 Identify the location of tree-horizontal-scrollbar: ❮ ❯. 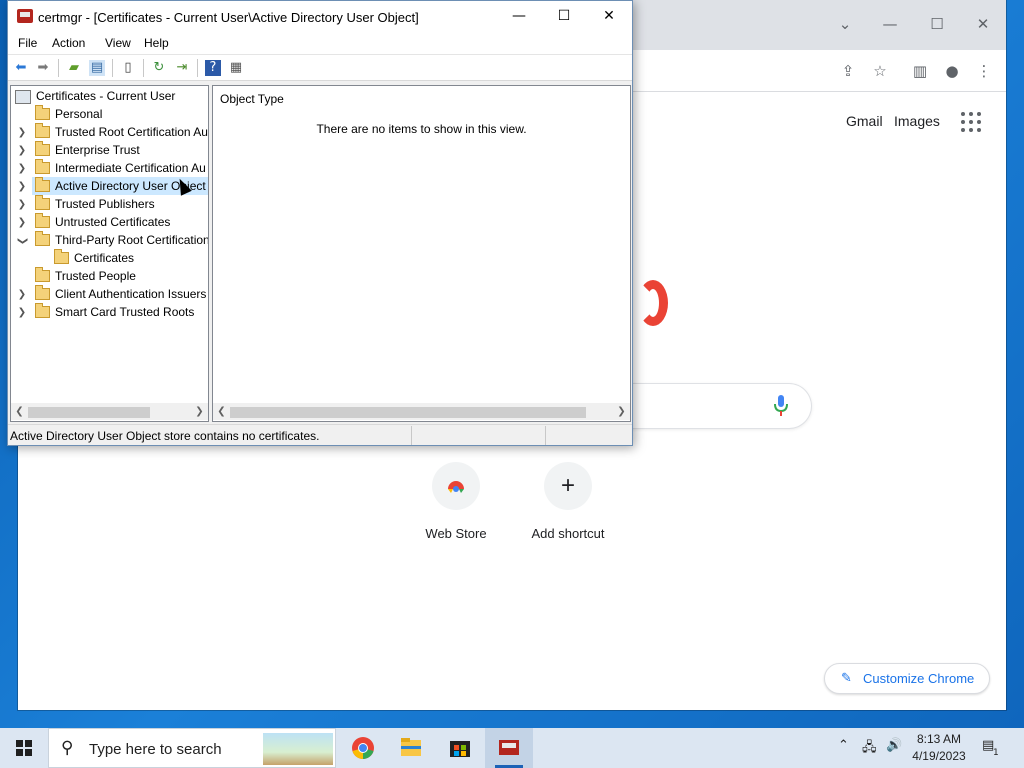
(109, 411).